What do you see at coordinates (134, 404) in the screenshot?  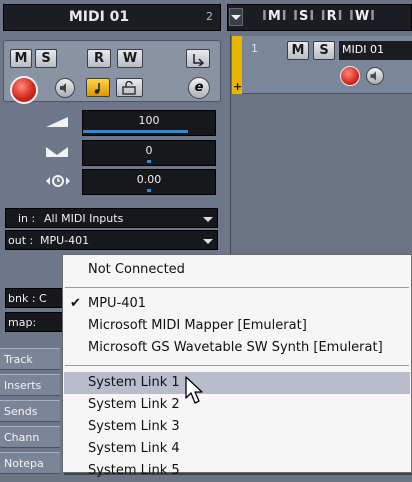 I see `menu-item-label: System Link 2` at bounding box center [134, 404].